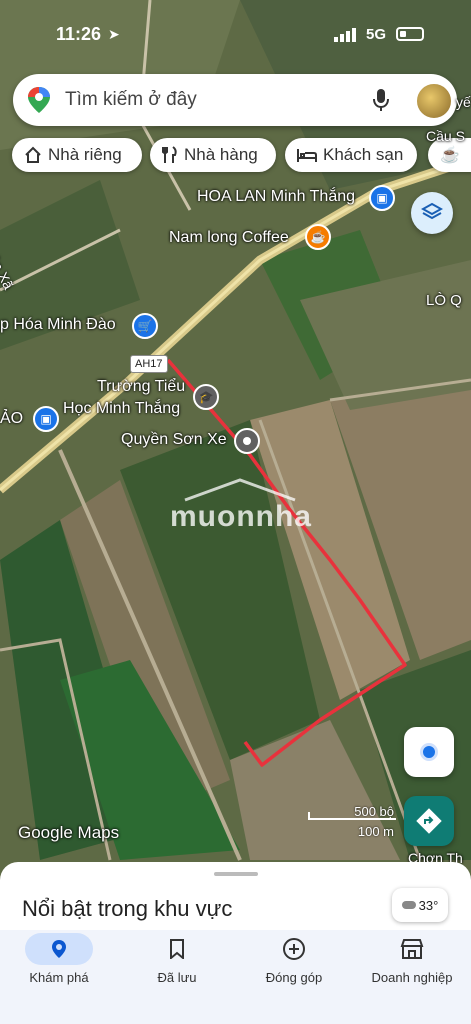  Describe the element at coordinates (121, 409) in the screenshot. I see `place-label: Học Minh Thắng` at that location.